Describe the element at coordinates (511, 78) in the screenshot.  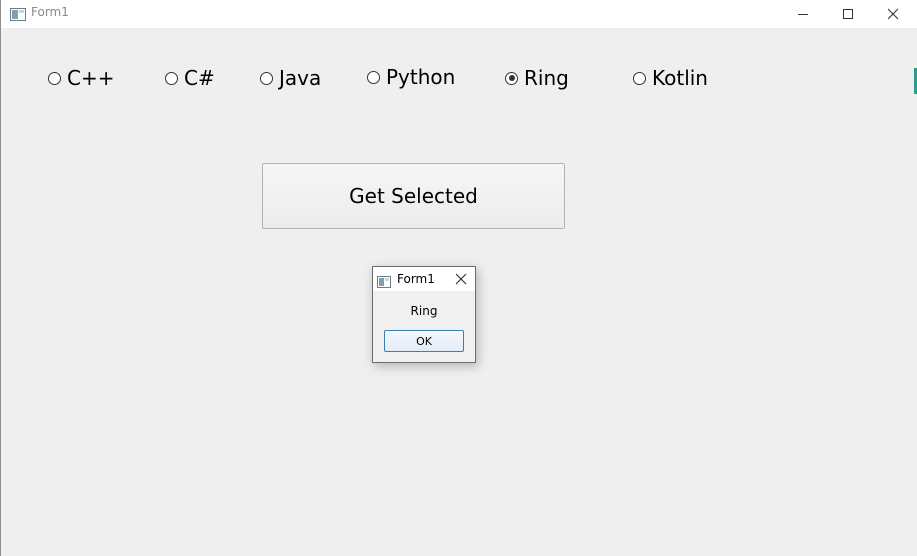
I see `radio-button-circle-selected` at that location.